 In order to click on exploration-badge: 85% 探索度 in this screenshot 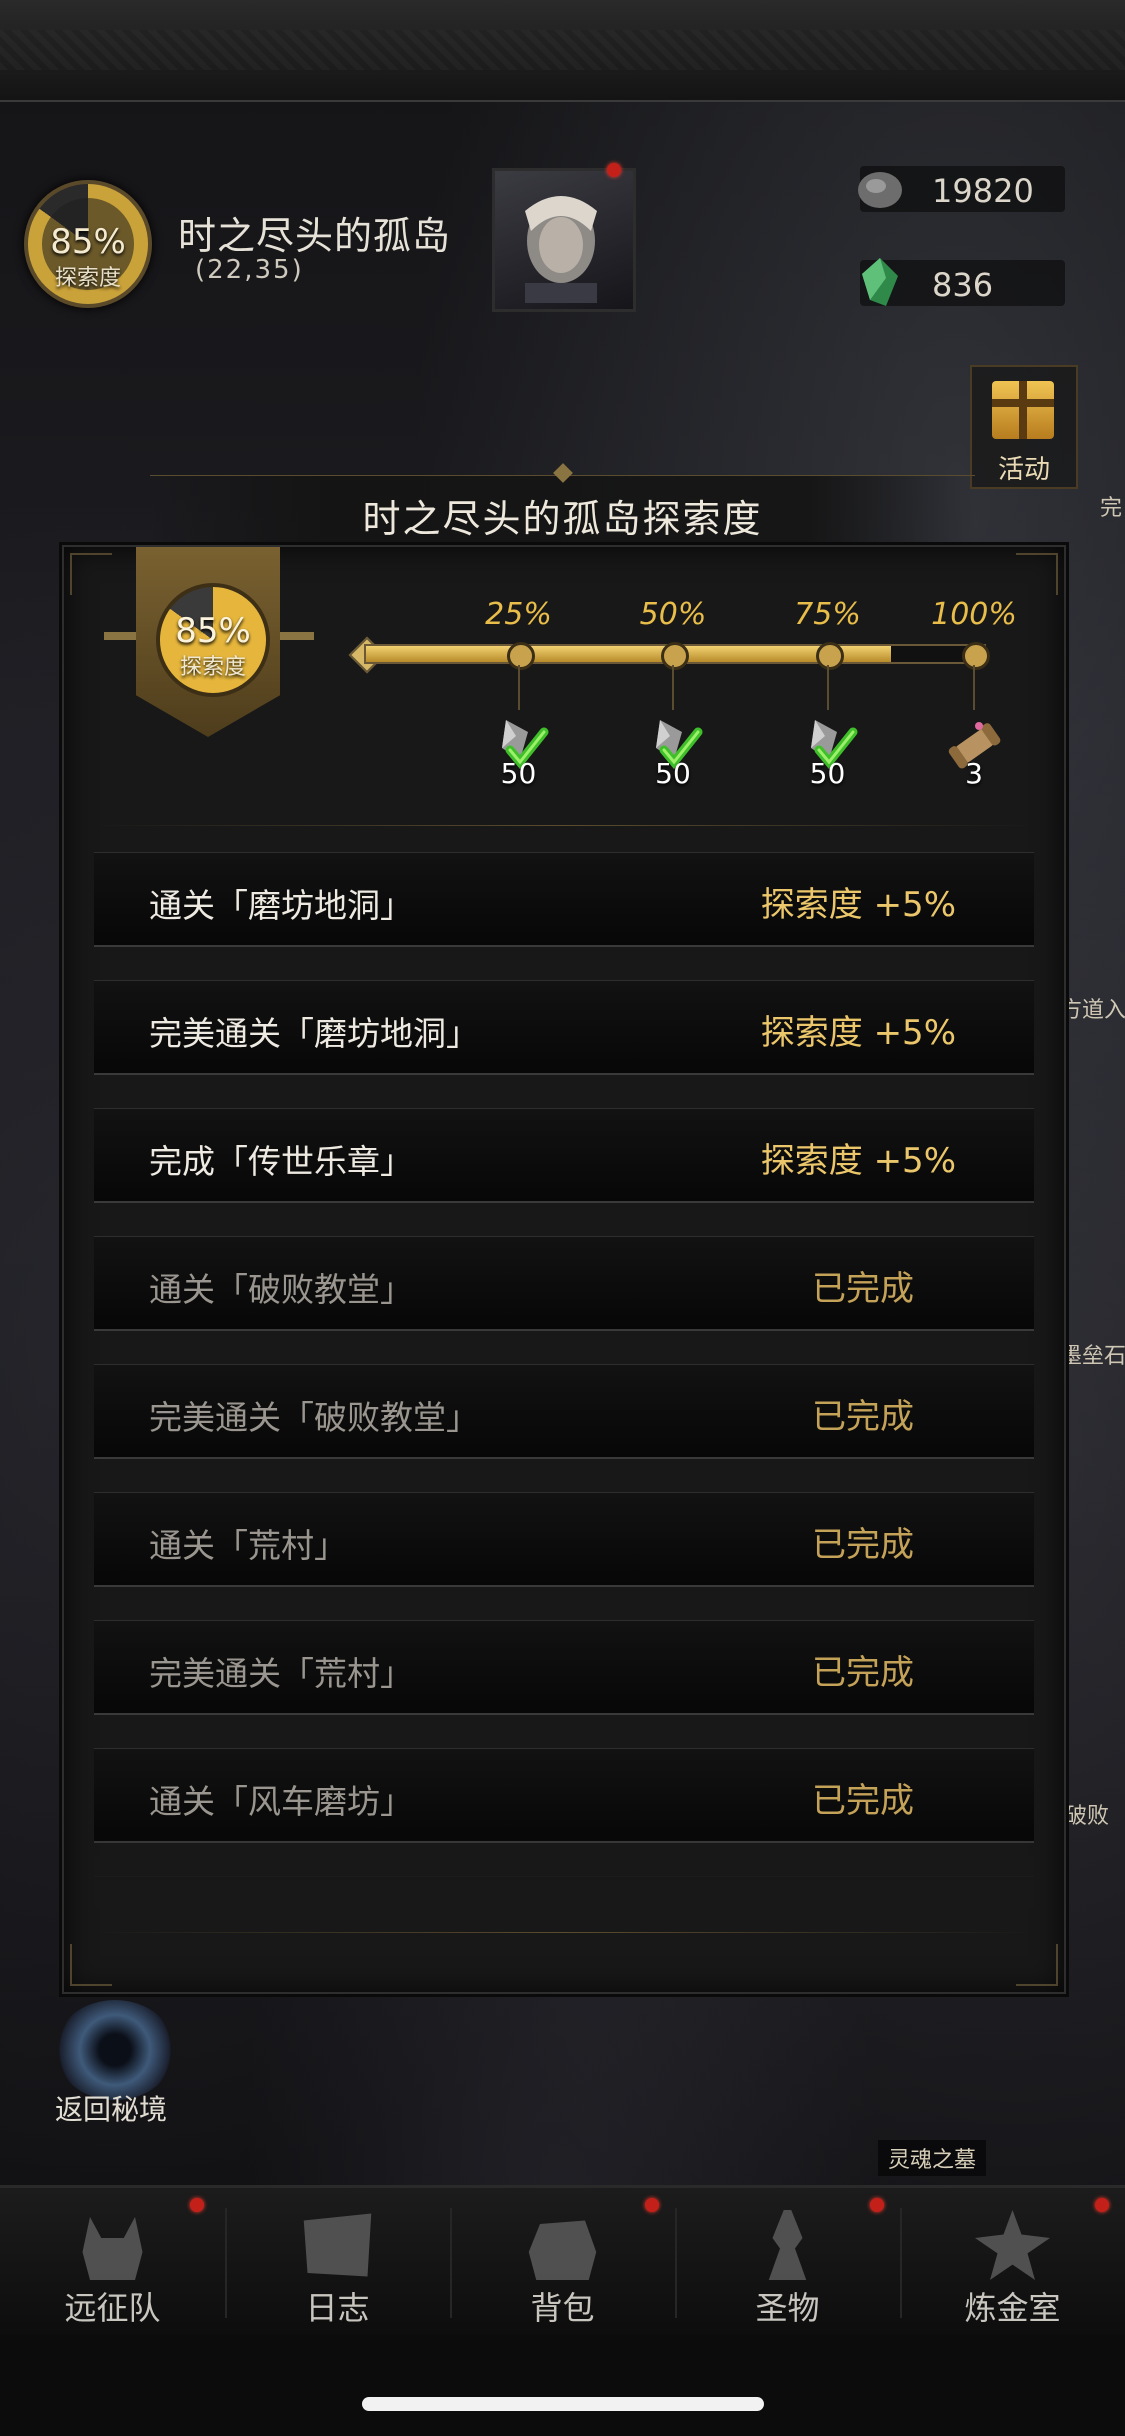, I will do `click(88, 244)`.